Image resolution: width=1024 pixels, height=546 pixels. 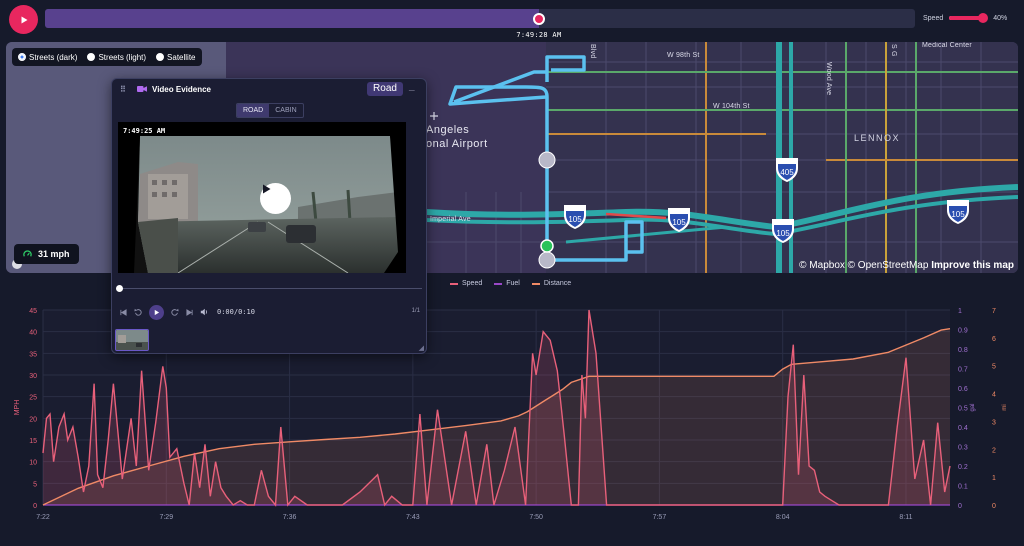 What do you see at coordinates (176, 57) in the screenshot?
I see `layer-option-satellite: Satellite` at bounding box center [176, 57].